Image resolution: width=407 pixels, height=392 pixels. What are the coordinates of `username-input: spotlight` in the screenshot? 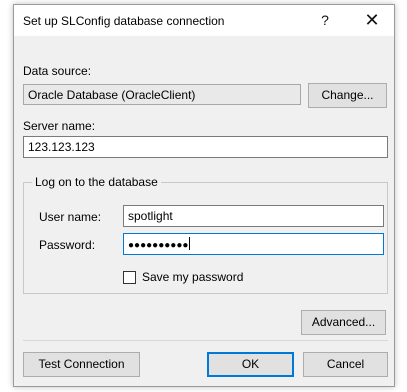 It's located at (253, 216).